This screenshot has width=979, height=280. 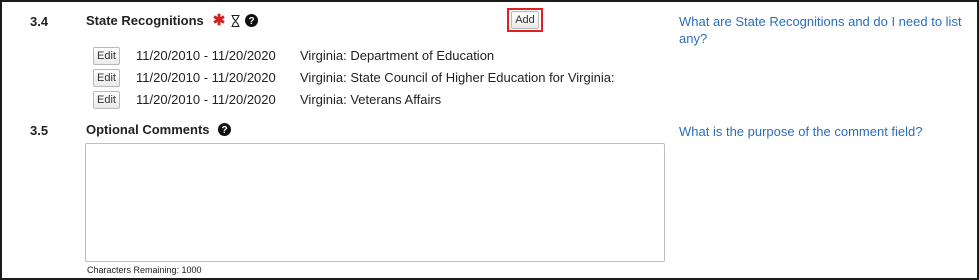 I want to click on asterisk-icon: ✱, so click(x=219, y=20).